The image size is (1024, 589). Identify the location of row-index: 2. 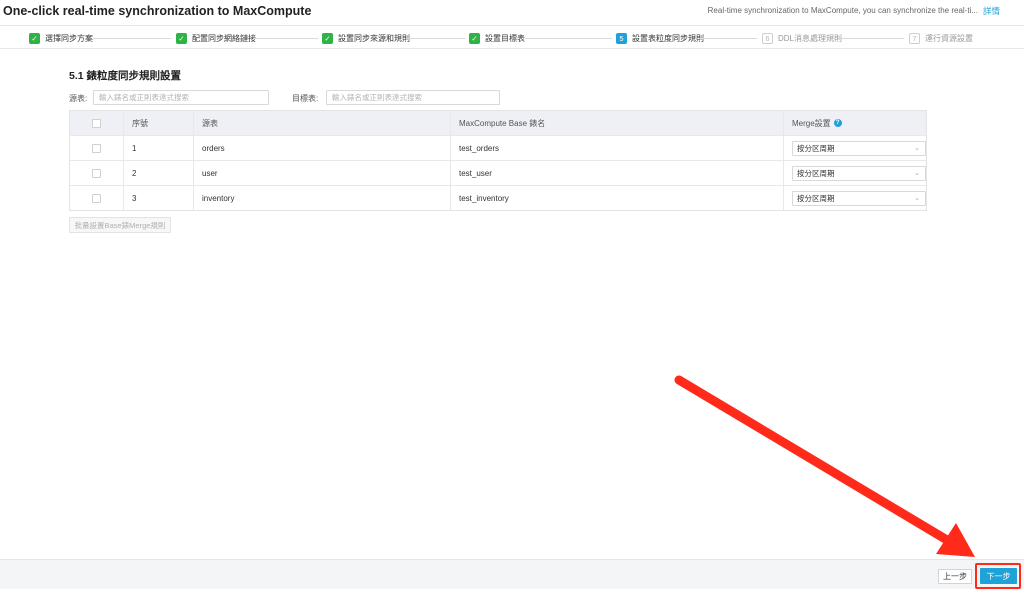
(158, 173).